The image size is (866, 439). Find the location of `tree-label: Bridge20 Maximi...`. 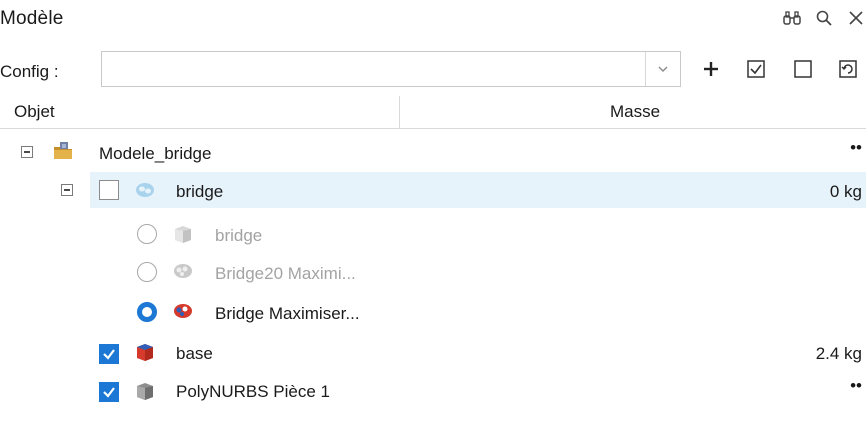

tree-label: Bridge20 Maximi... is located at coordinates (285, 273).